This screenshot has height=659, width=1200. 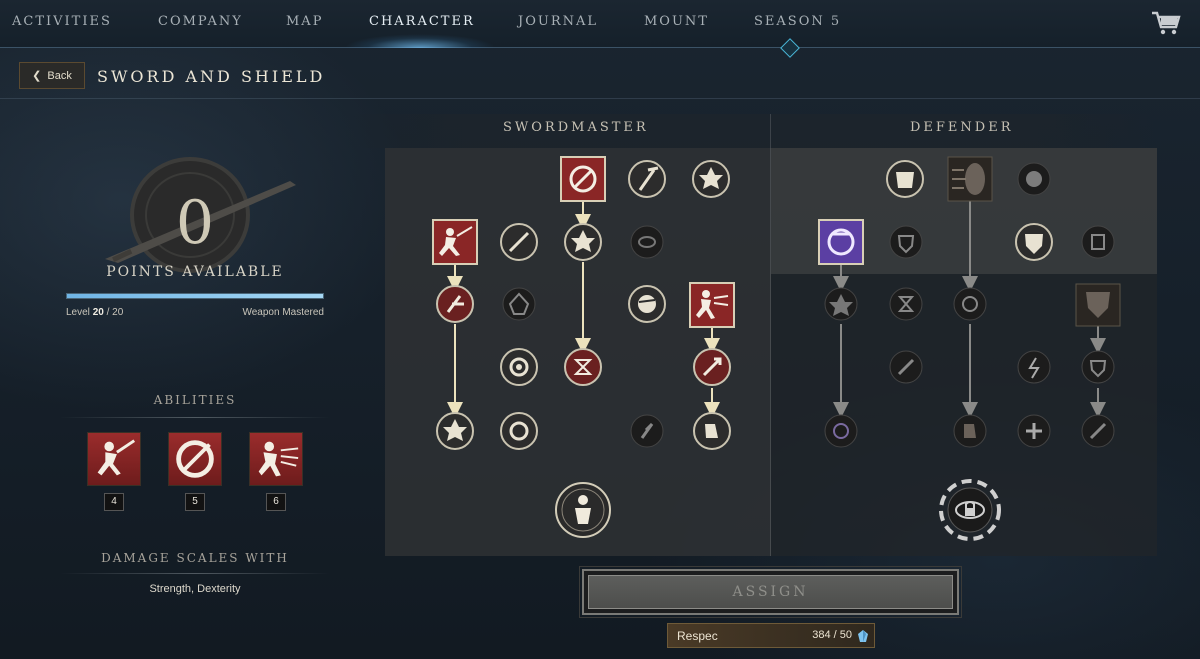 What do you see at coordinates (771, 635) in the screenshot?
I see `respec-button: Respec 384 / 50` at bounding box center [771, 635].